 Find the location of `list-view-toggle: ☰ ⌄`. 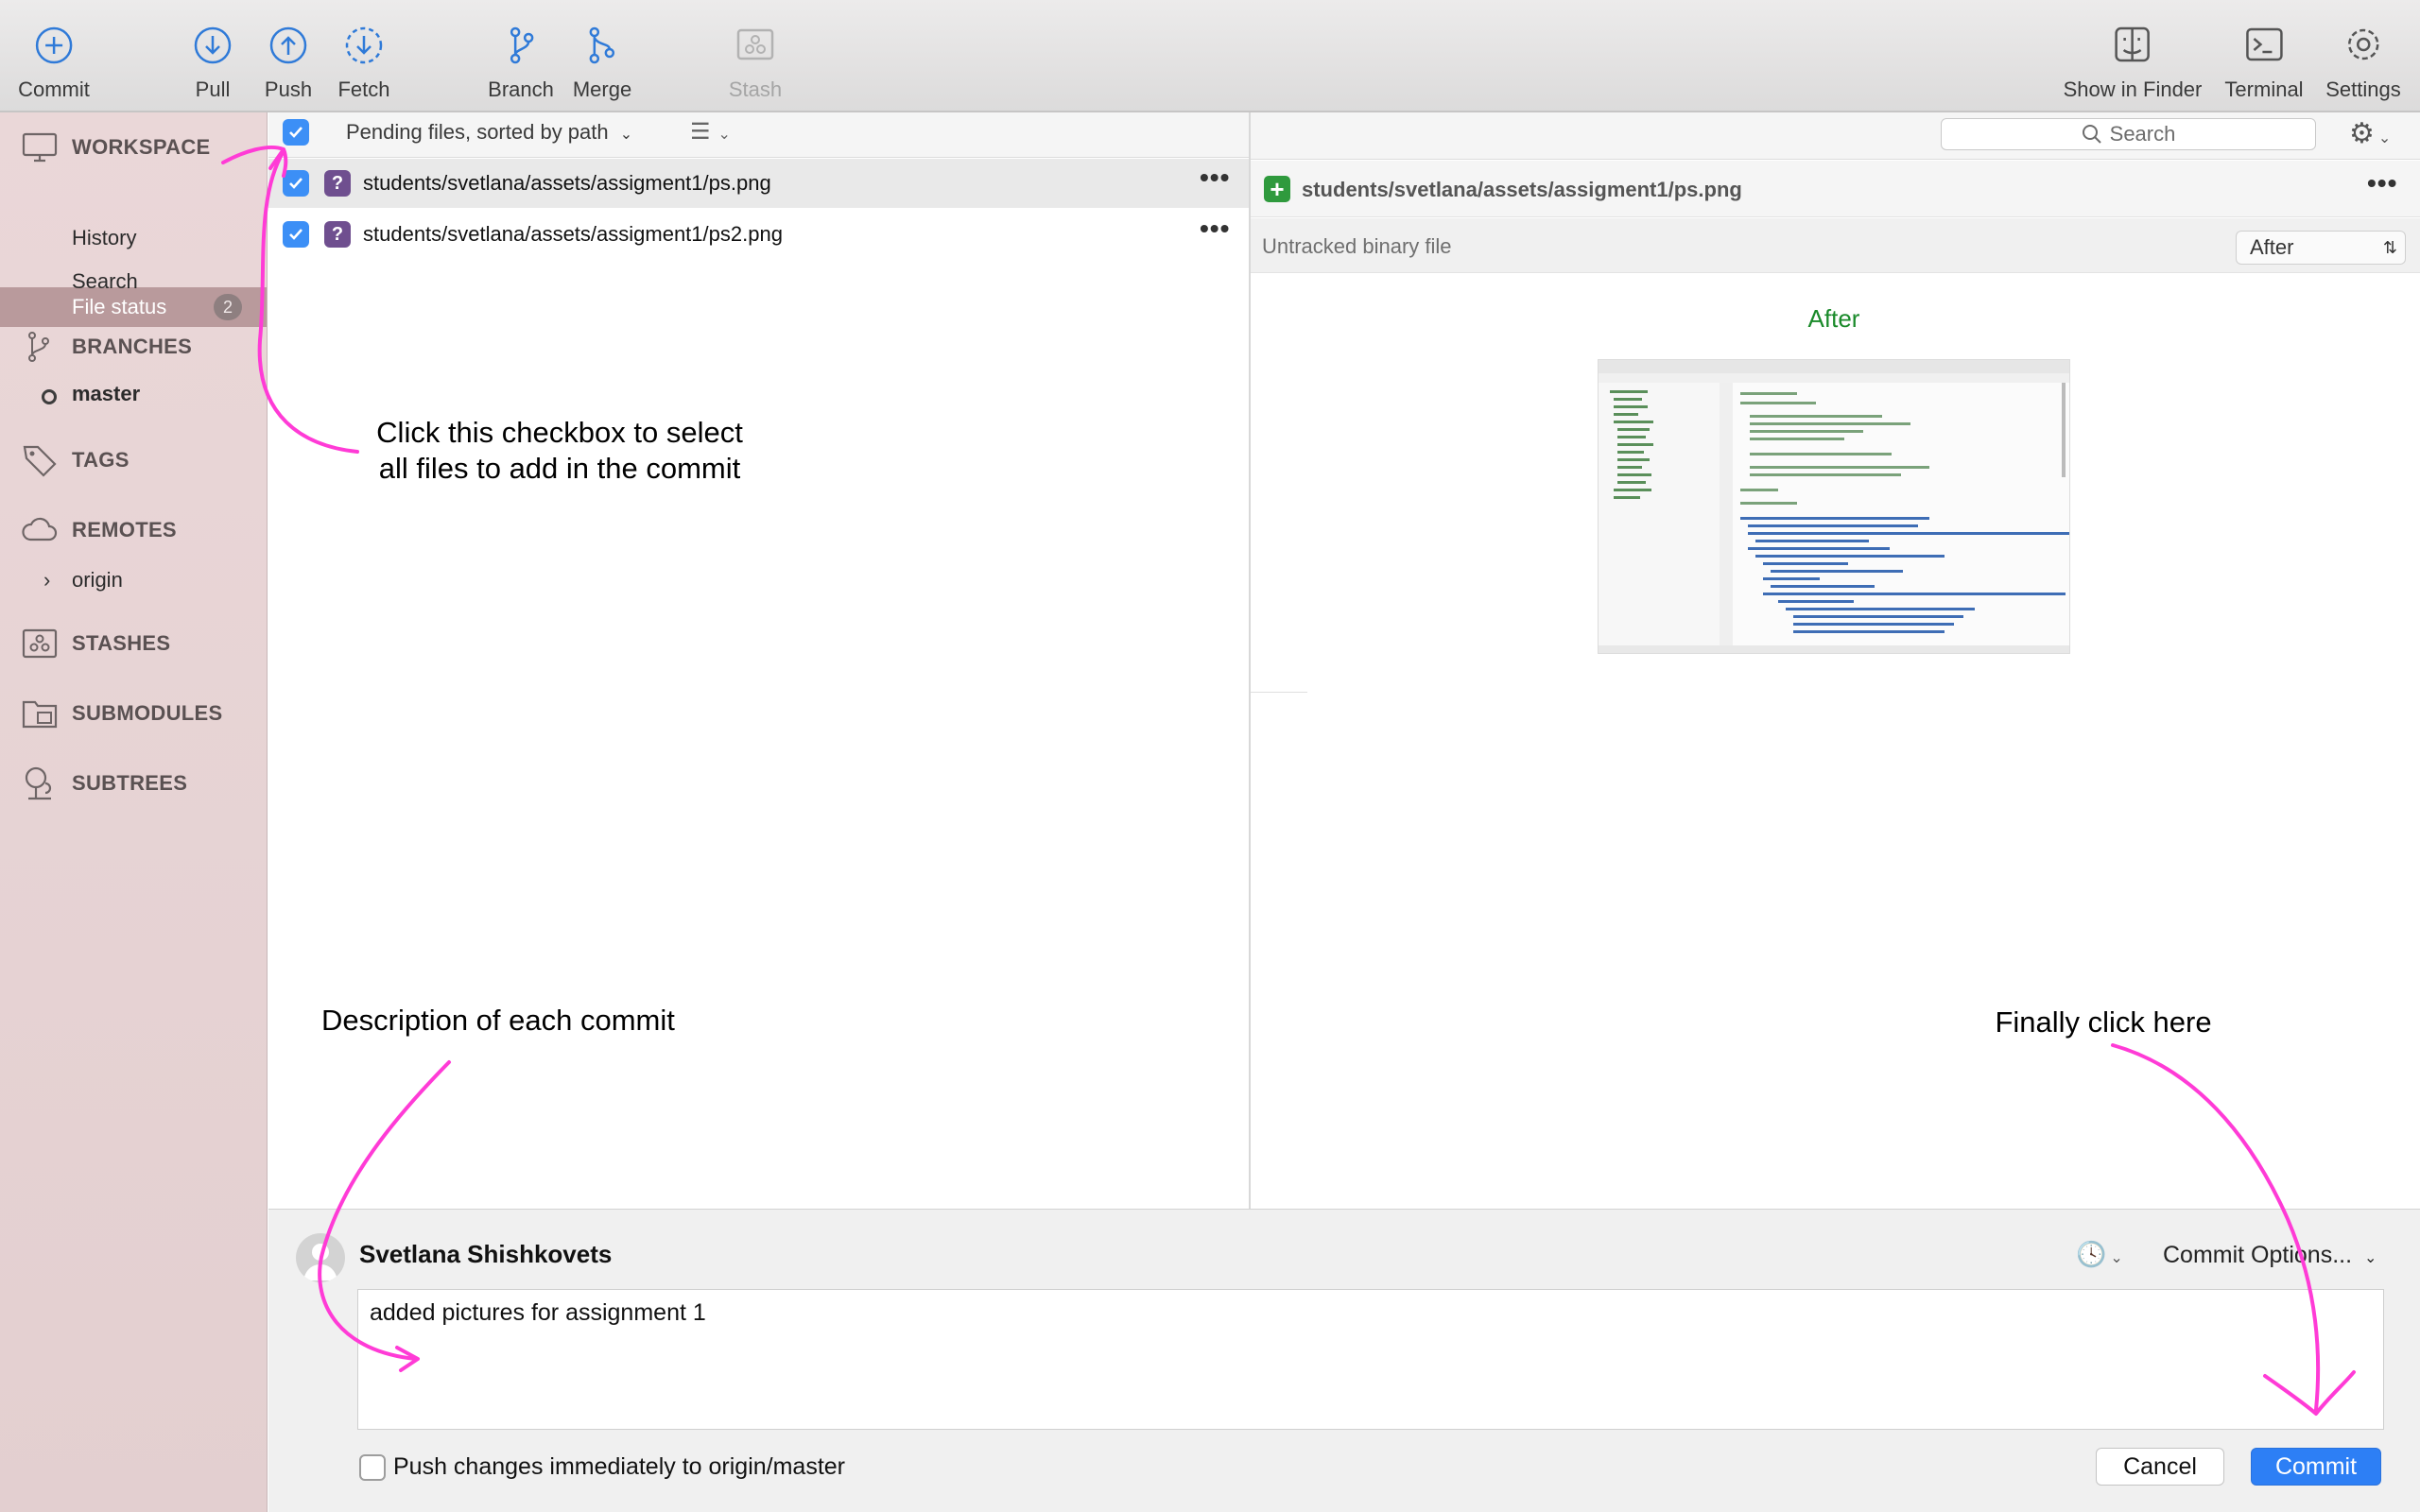

list-view-toggle: ☰ ⌄ is located at coordinates (710, 132).